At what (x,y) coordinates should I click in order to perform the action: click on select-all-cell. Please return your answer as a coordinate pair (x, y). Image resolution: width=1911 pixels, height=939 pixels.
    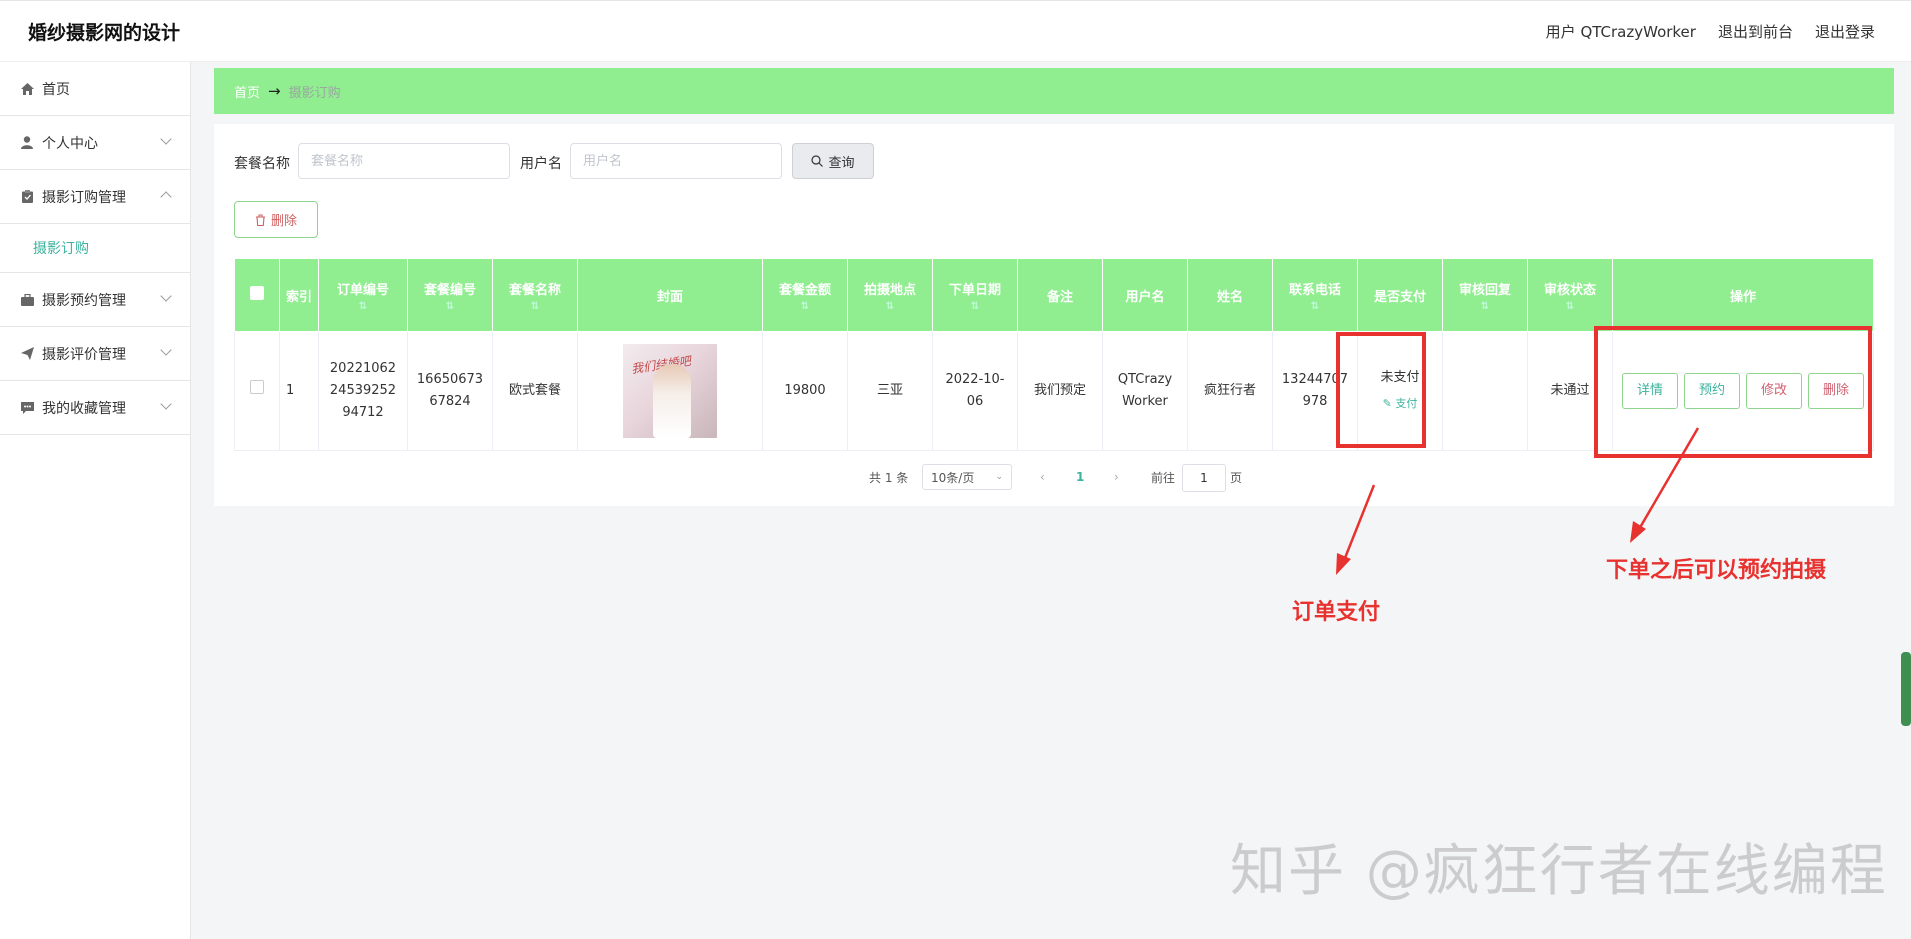
    Looking at the image, I should click on (257, 295).